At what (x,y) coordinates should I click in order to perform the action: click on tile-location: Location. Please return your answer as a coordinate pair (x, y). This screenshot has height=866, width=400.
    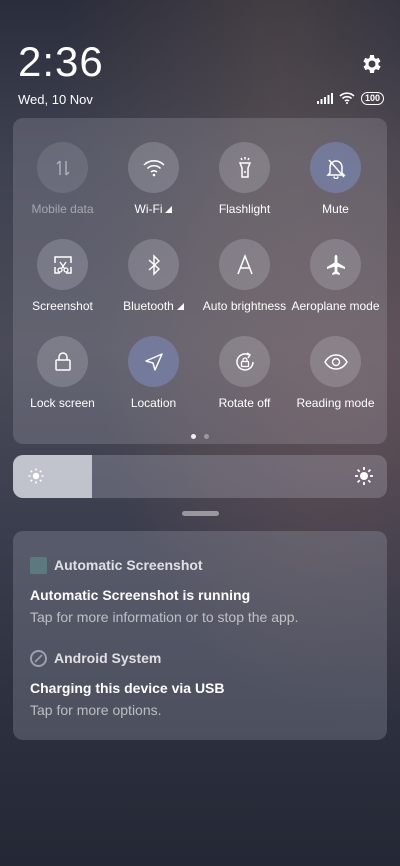
    Looking at the image, I should click on (153, 375).